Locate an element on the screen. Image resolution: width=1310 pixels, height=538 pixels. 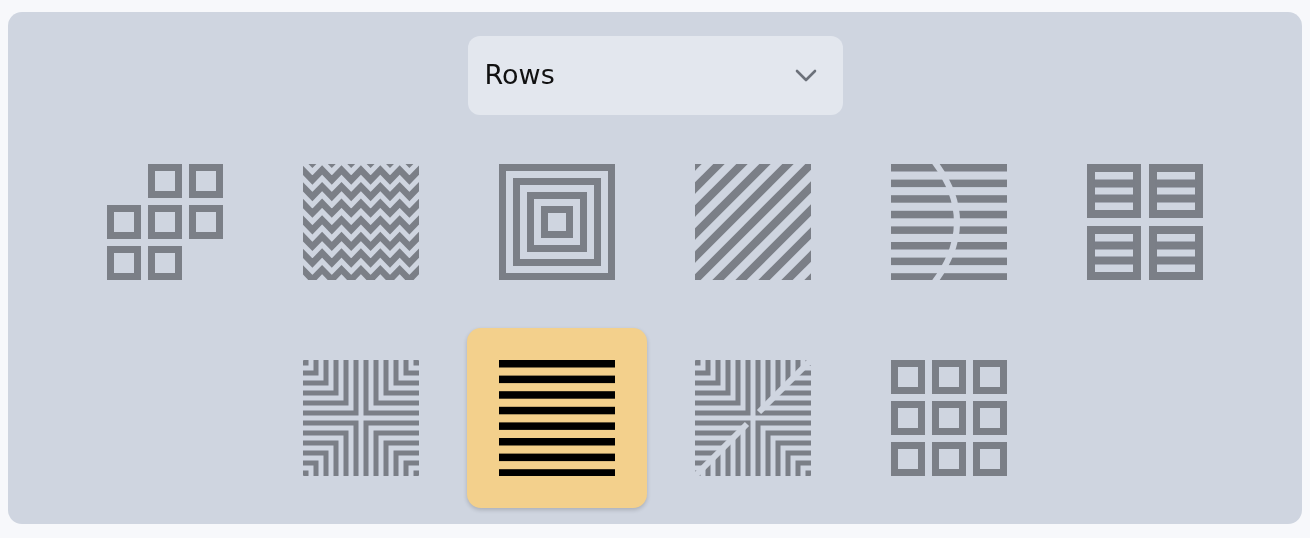
diagonal-pattern-icon is located at coordinates (753, 222).